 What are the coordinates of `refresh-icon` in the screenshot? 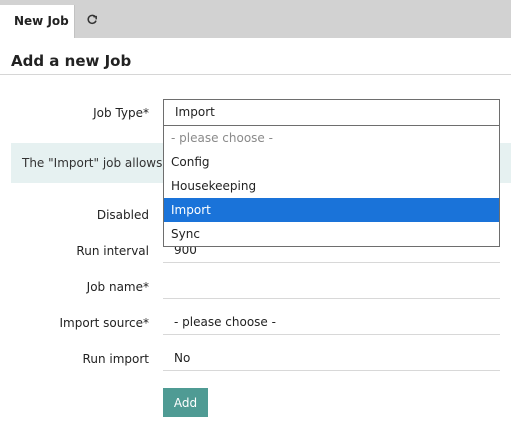 It's located at (92, 21).